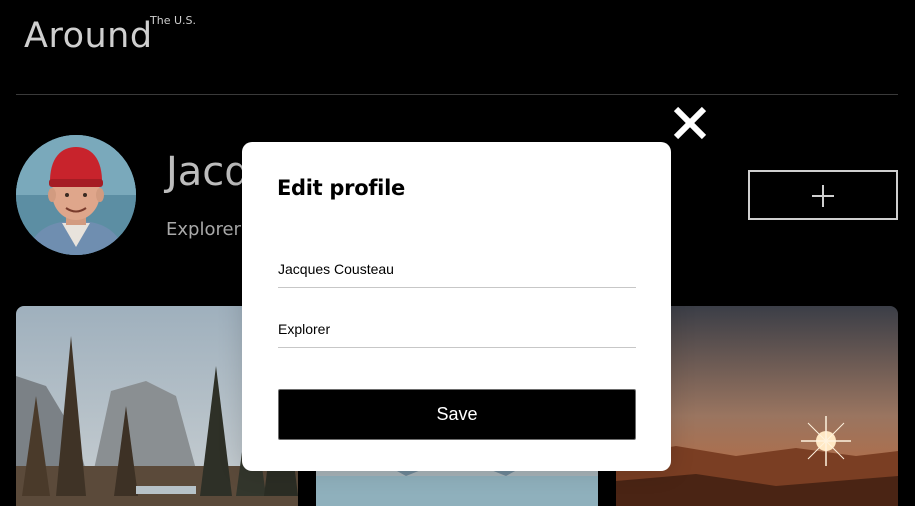 The width and height of the screenshot is (915, 506). Describe the element at coordinates (457, 333) in the screenshot. I see `about-input` at that location.